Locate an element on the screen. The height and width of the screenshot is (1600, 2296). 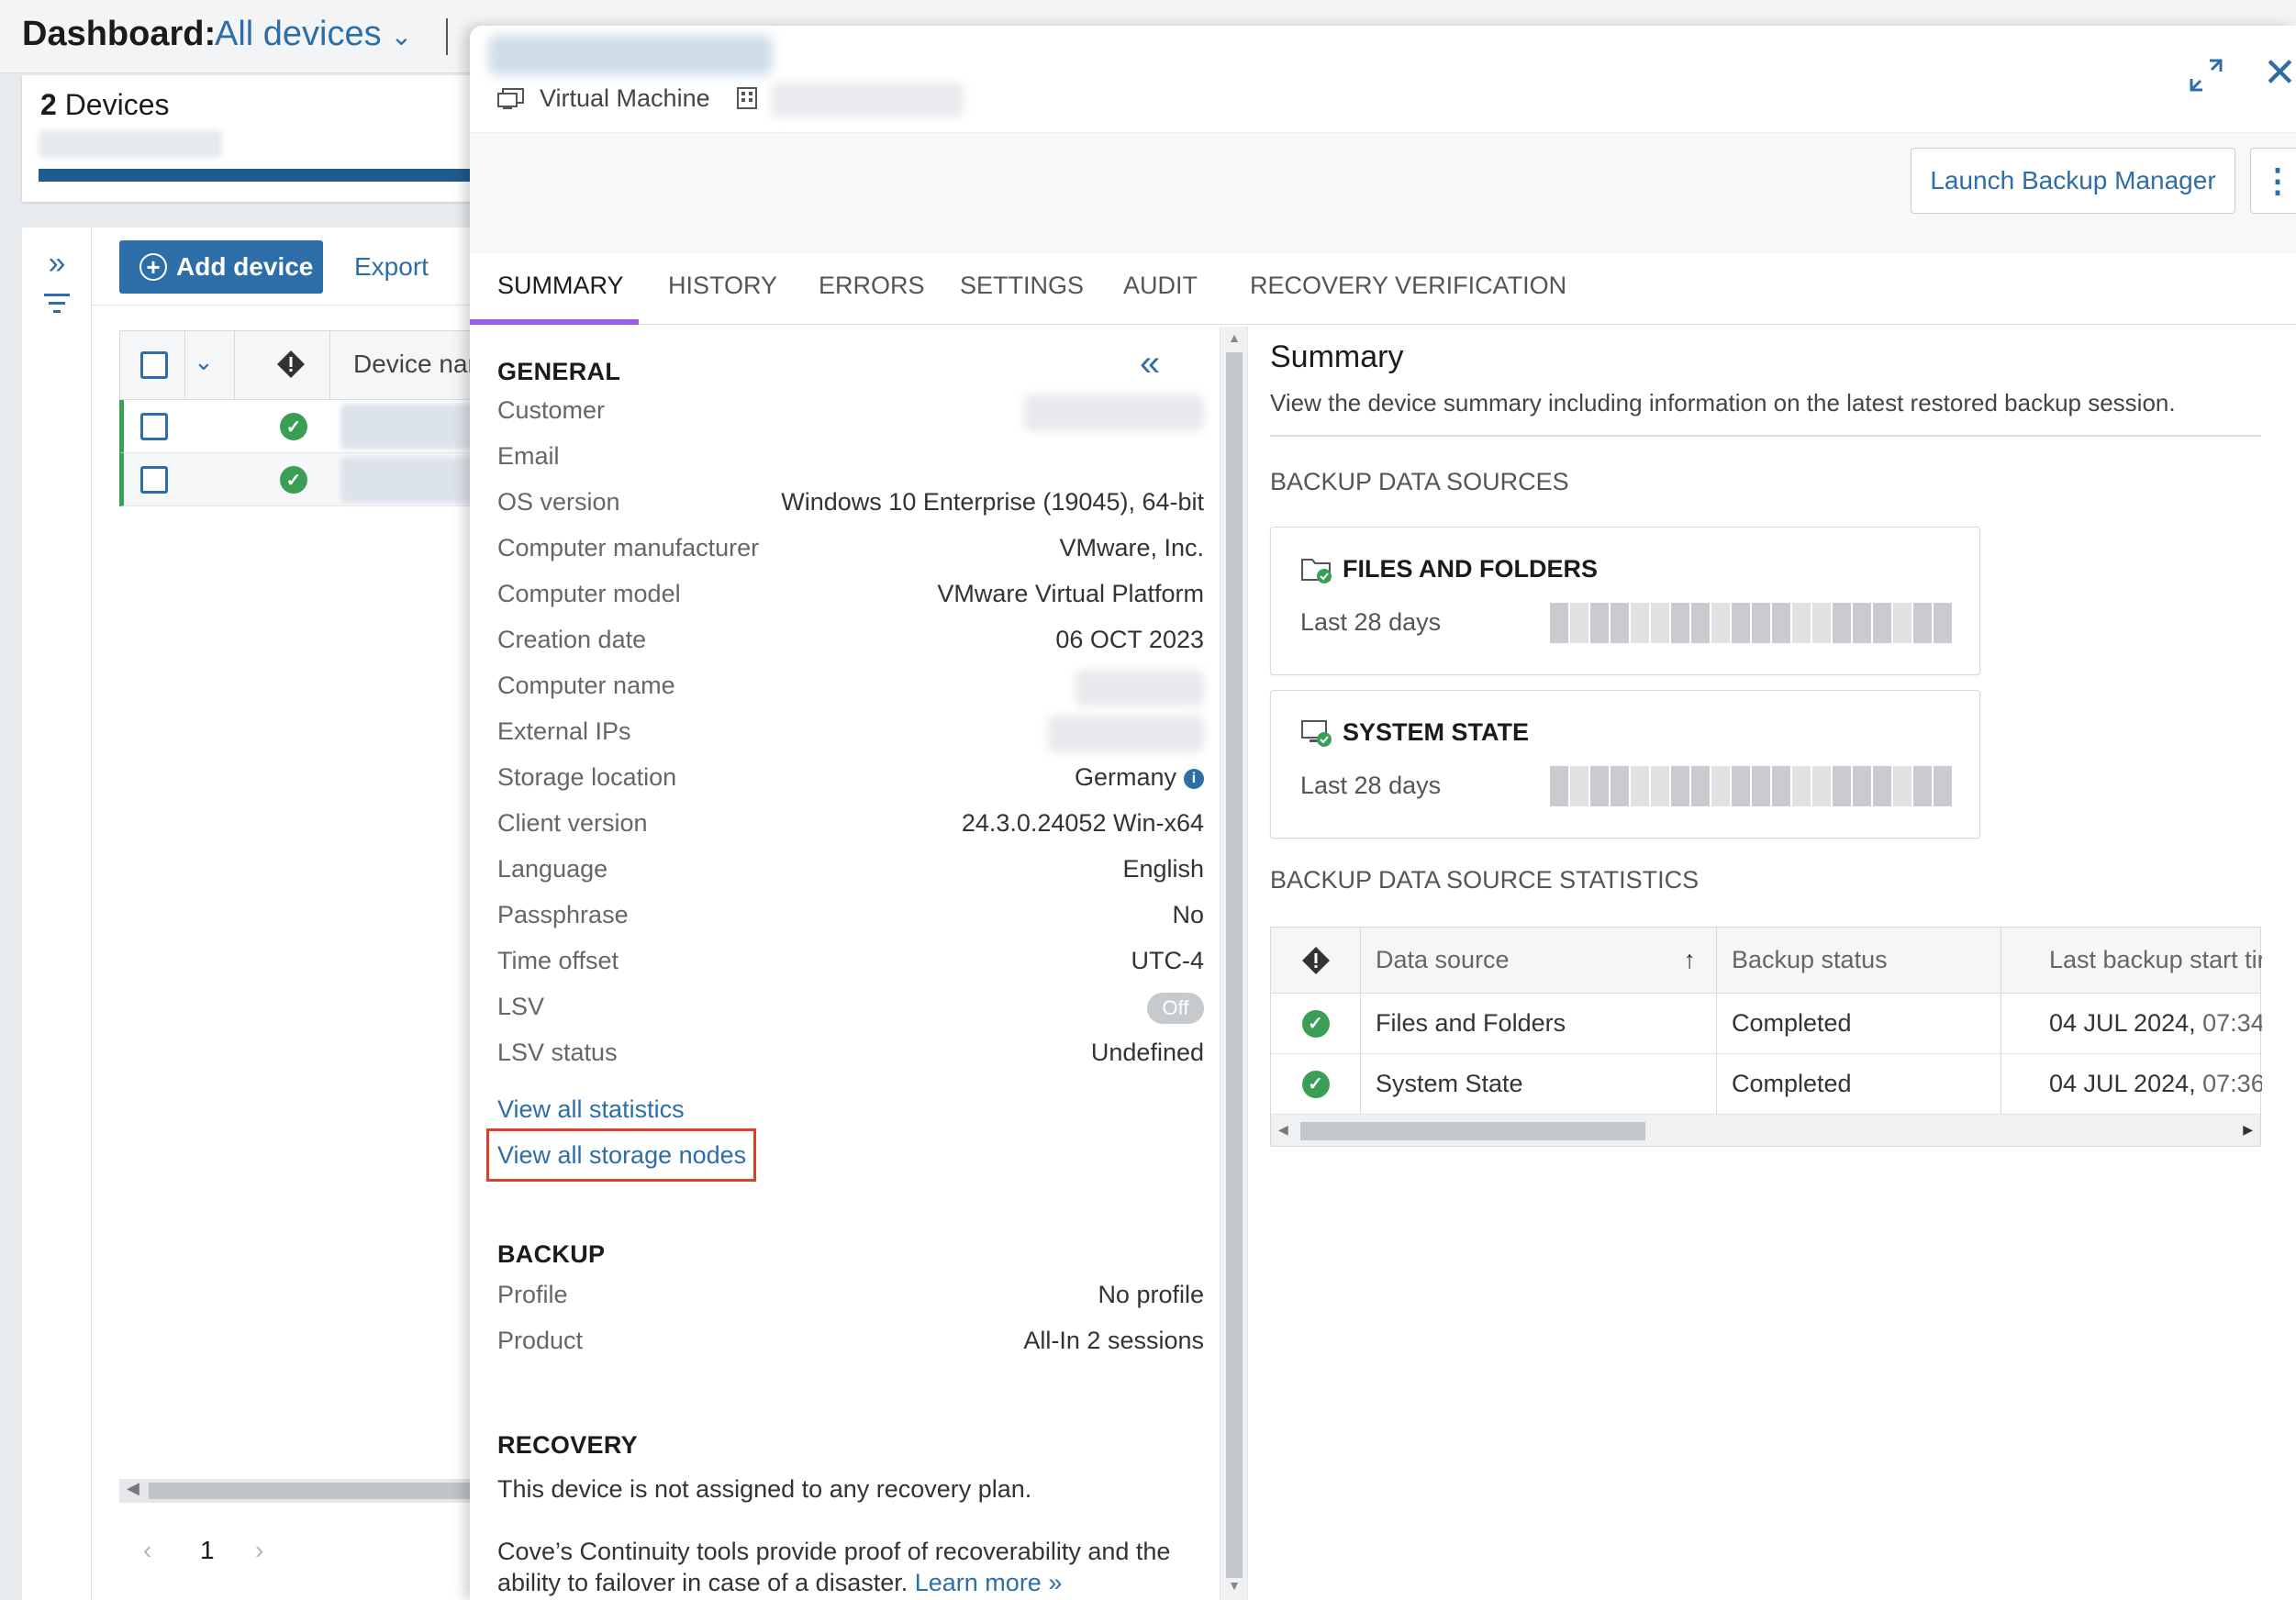
status-column-header is located at coordinates (1316, 961).